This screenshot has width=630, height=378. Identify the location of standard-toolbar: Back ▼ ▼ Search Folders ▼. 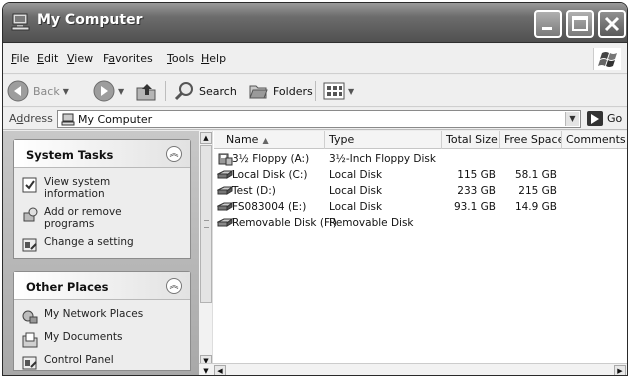
(315, 91).